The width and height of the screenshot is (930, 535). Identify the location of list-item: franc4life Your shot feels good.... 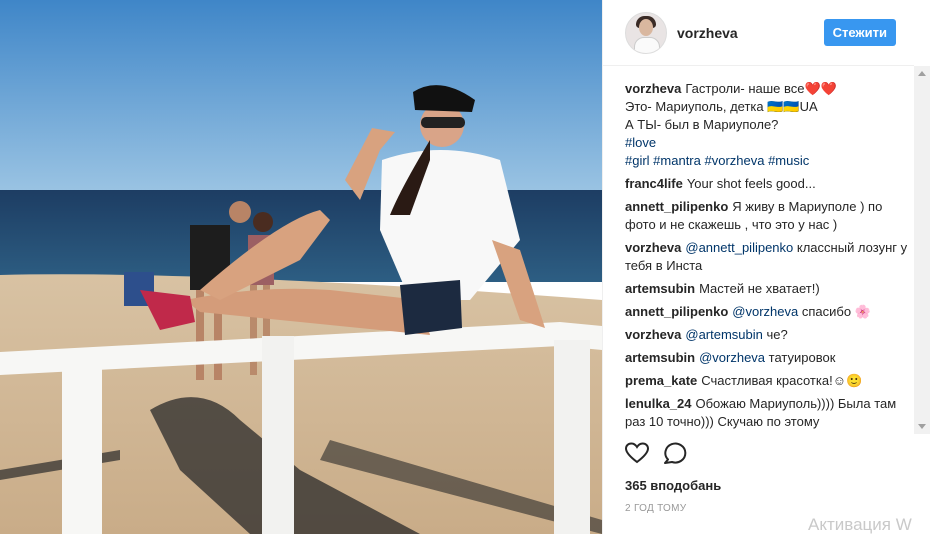
(769, 184).